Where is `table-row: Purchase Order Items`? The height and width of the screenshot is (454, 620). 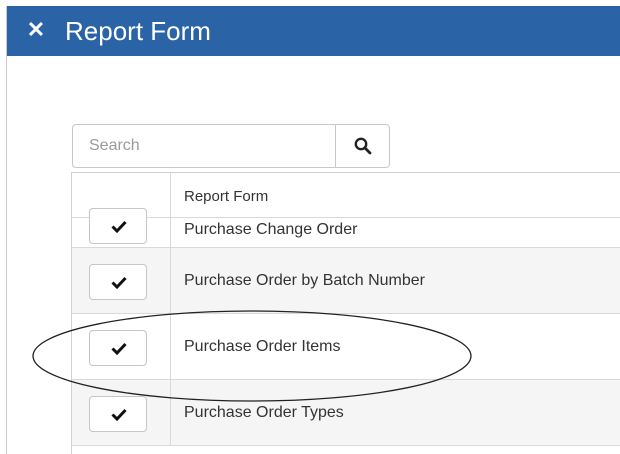 table-row: Purchase Order Items is located at coordinates (346, 347).